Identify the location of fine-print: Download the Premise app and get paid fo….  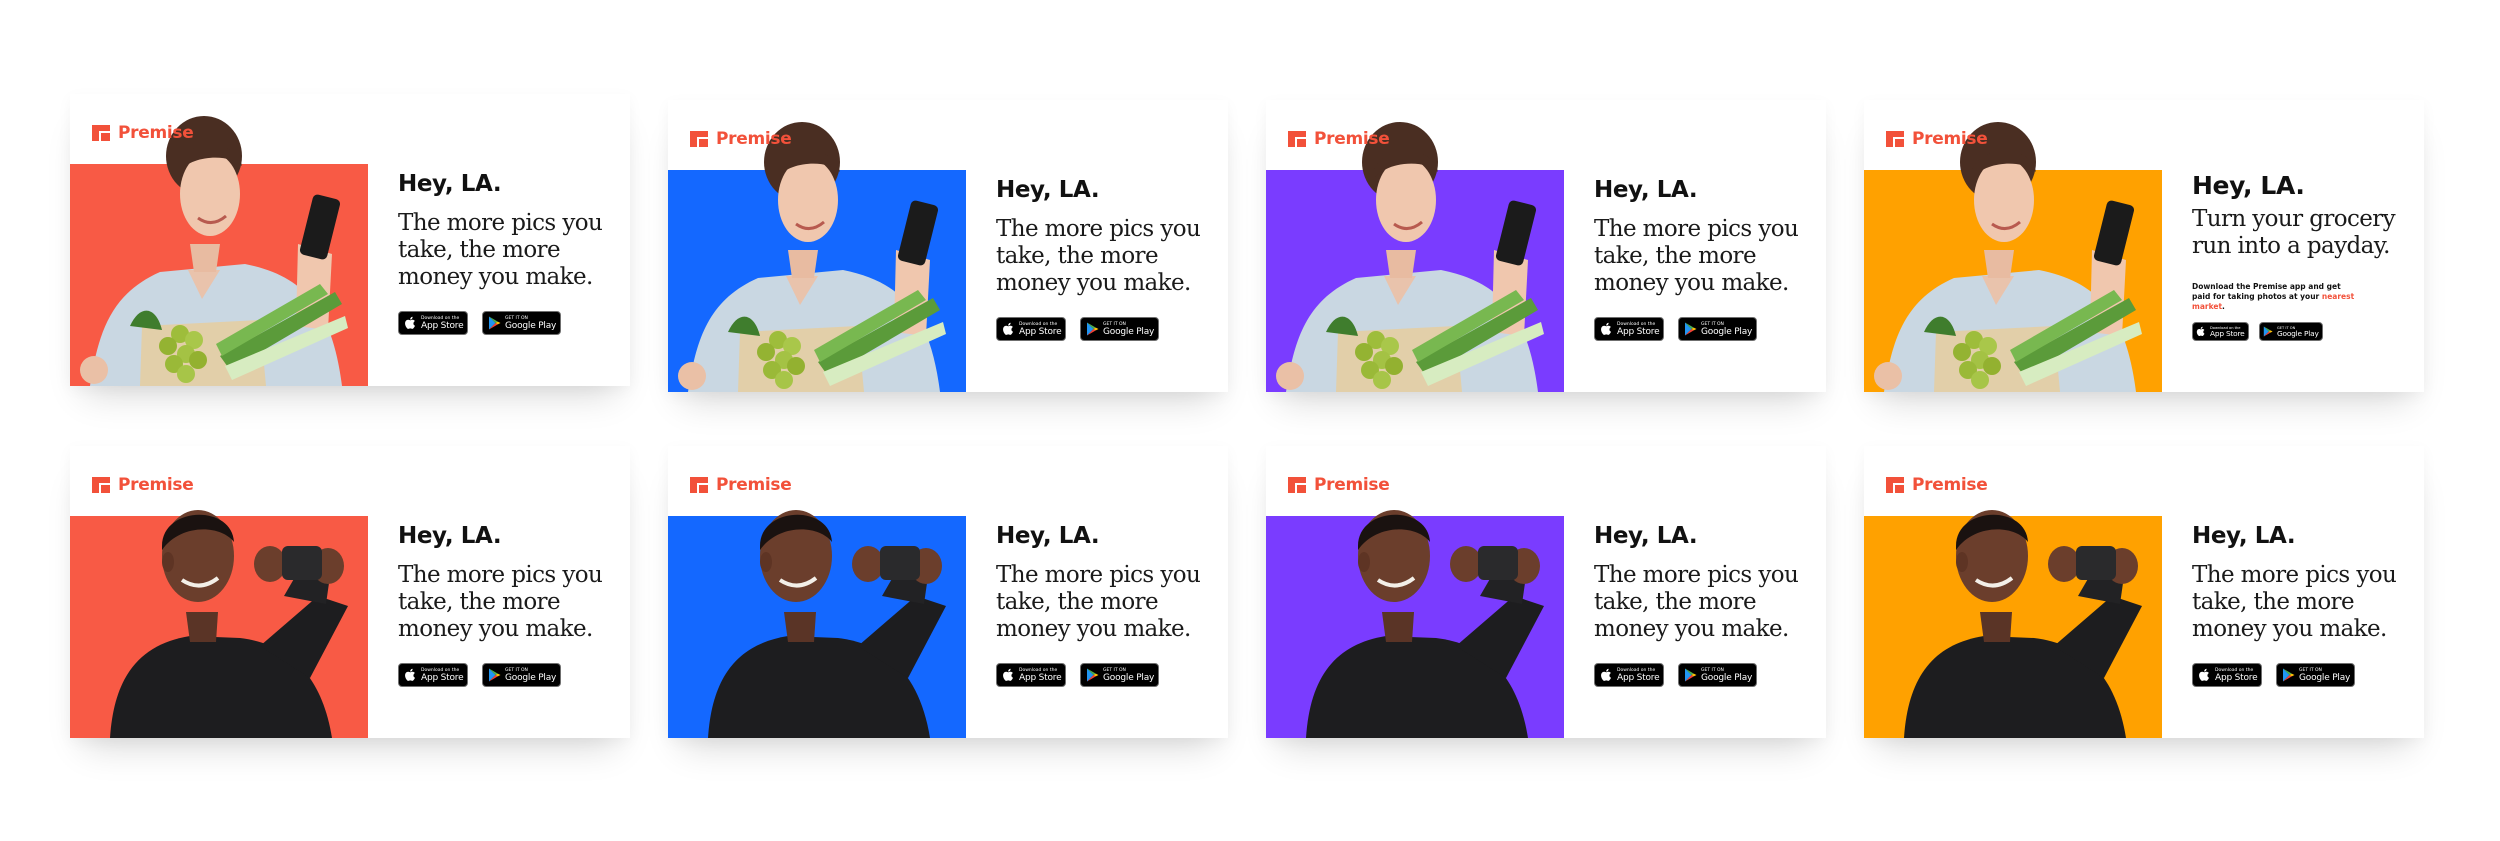
(2274, 297).